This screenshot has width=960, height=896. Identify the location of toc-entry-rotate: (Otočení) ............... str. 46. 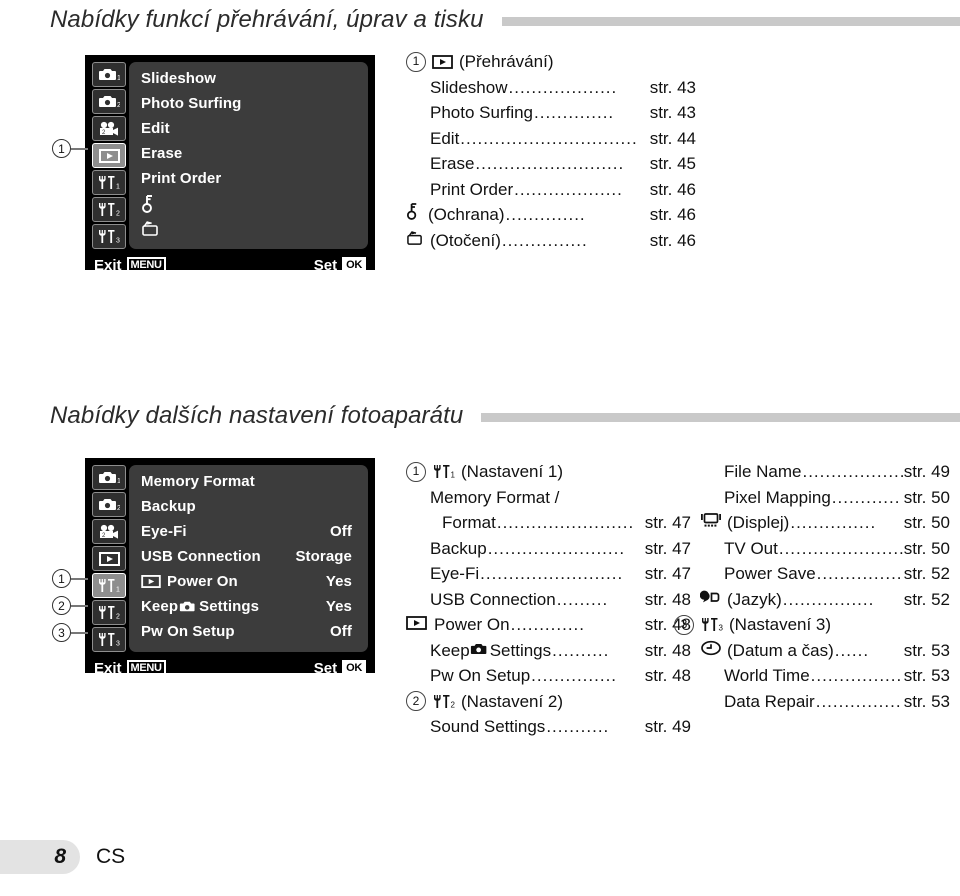
(551, 241).